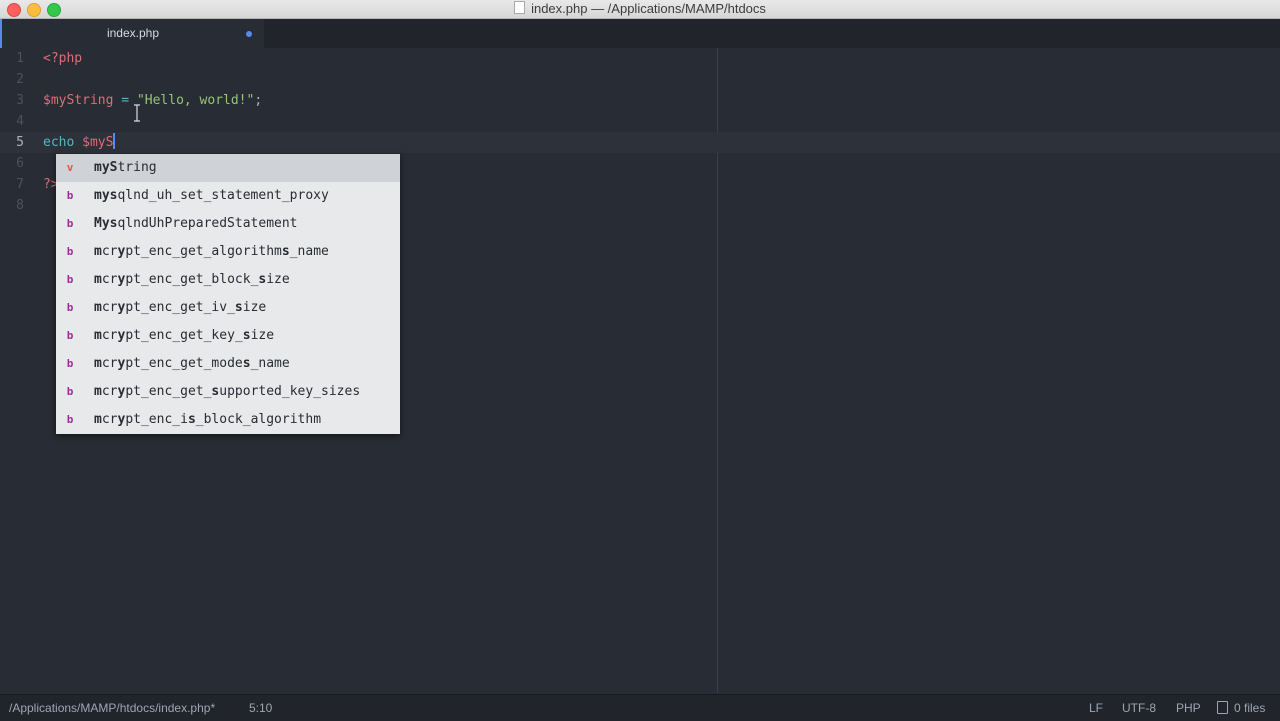 The height and width of the screenshot is (721, 1280). I want to click on code-line: 2, so click(640, 79).